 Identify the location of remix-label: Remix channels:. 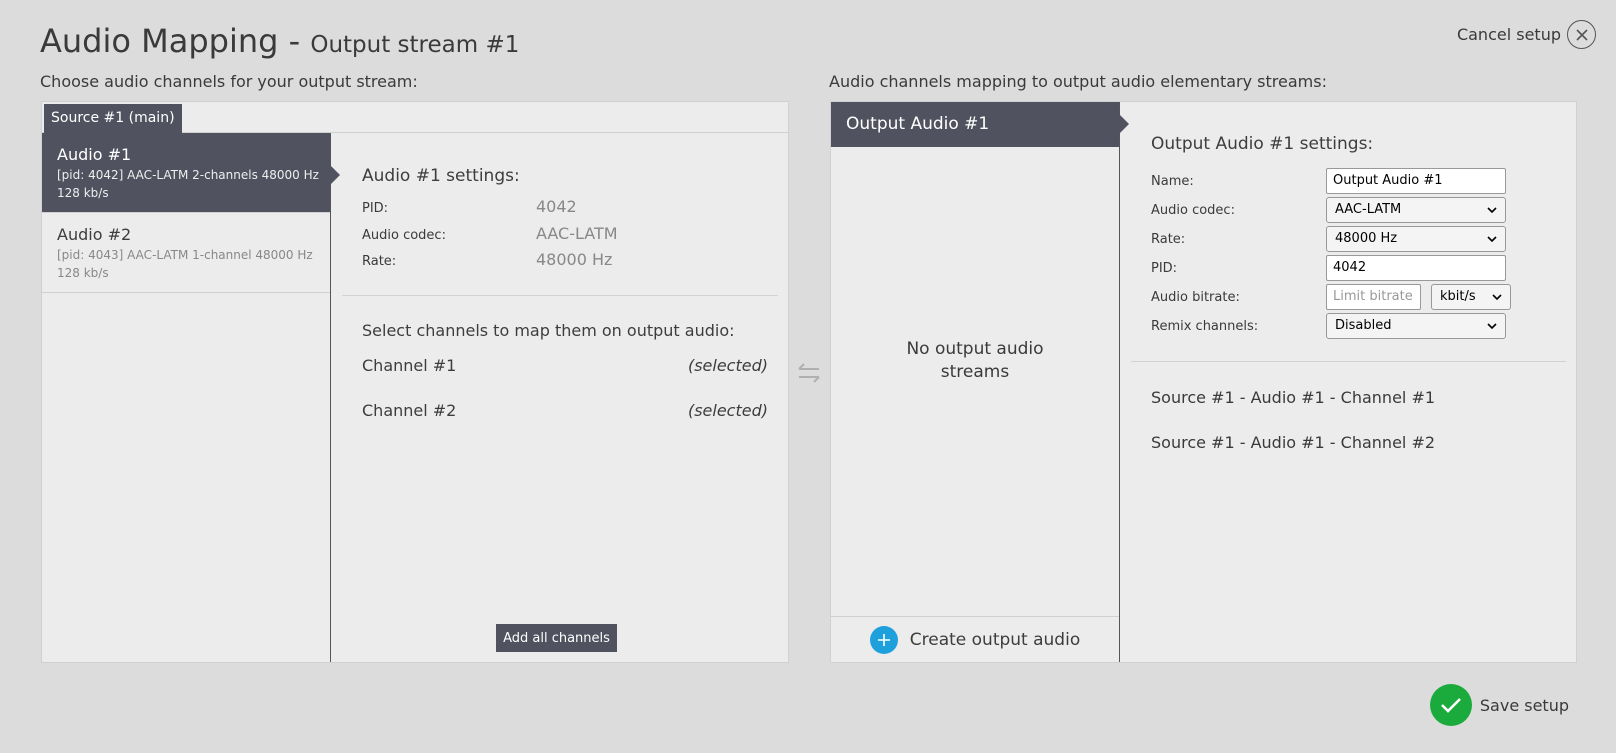
(1205, 326).